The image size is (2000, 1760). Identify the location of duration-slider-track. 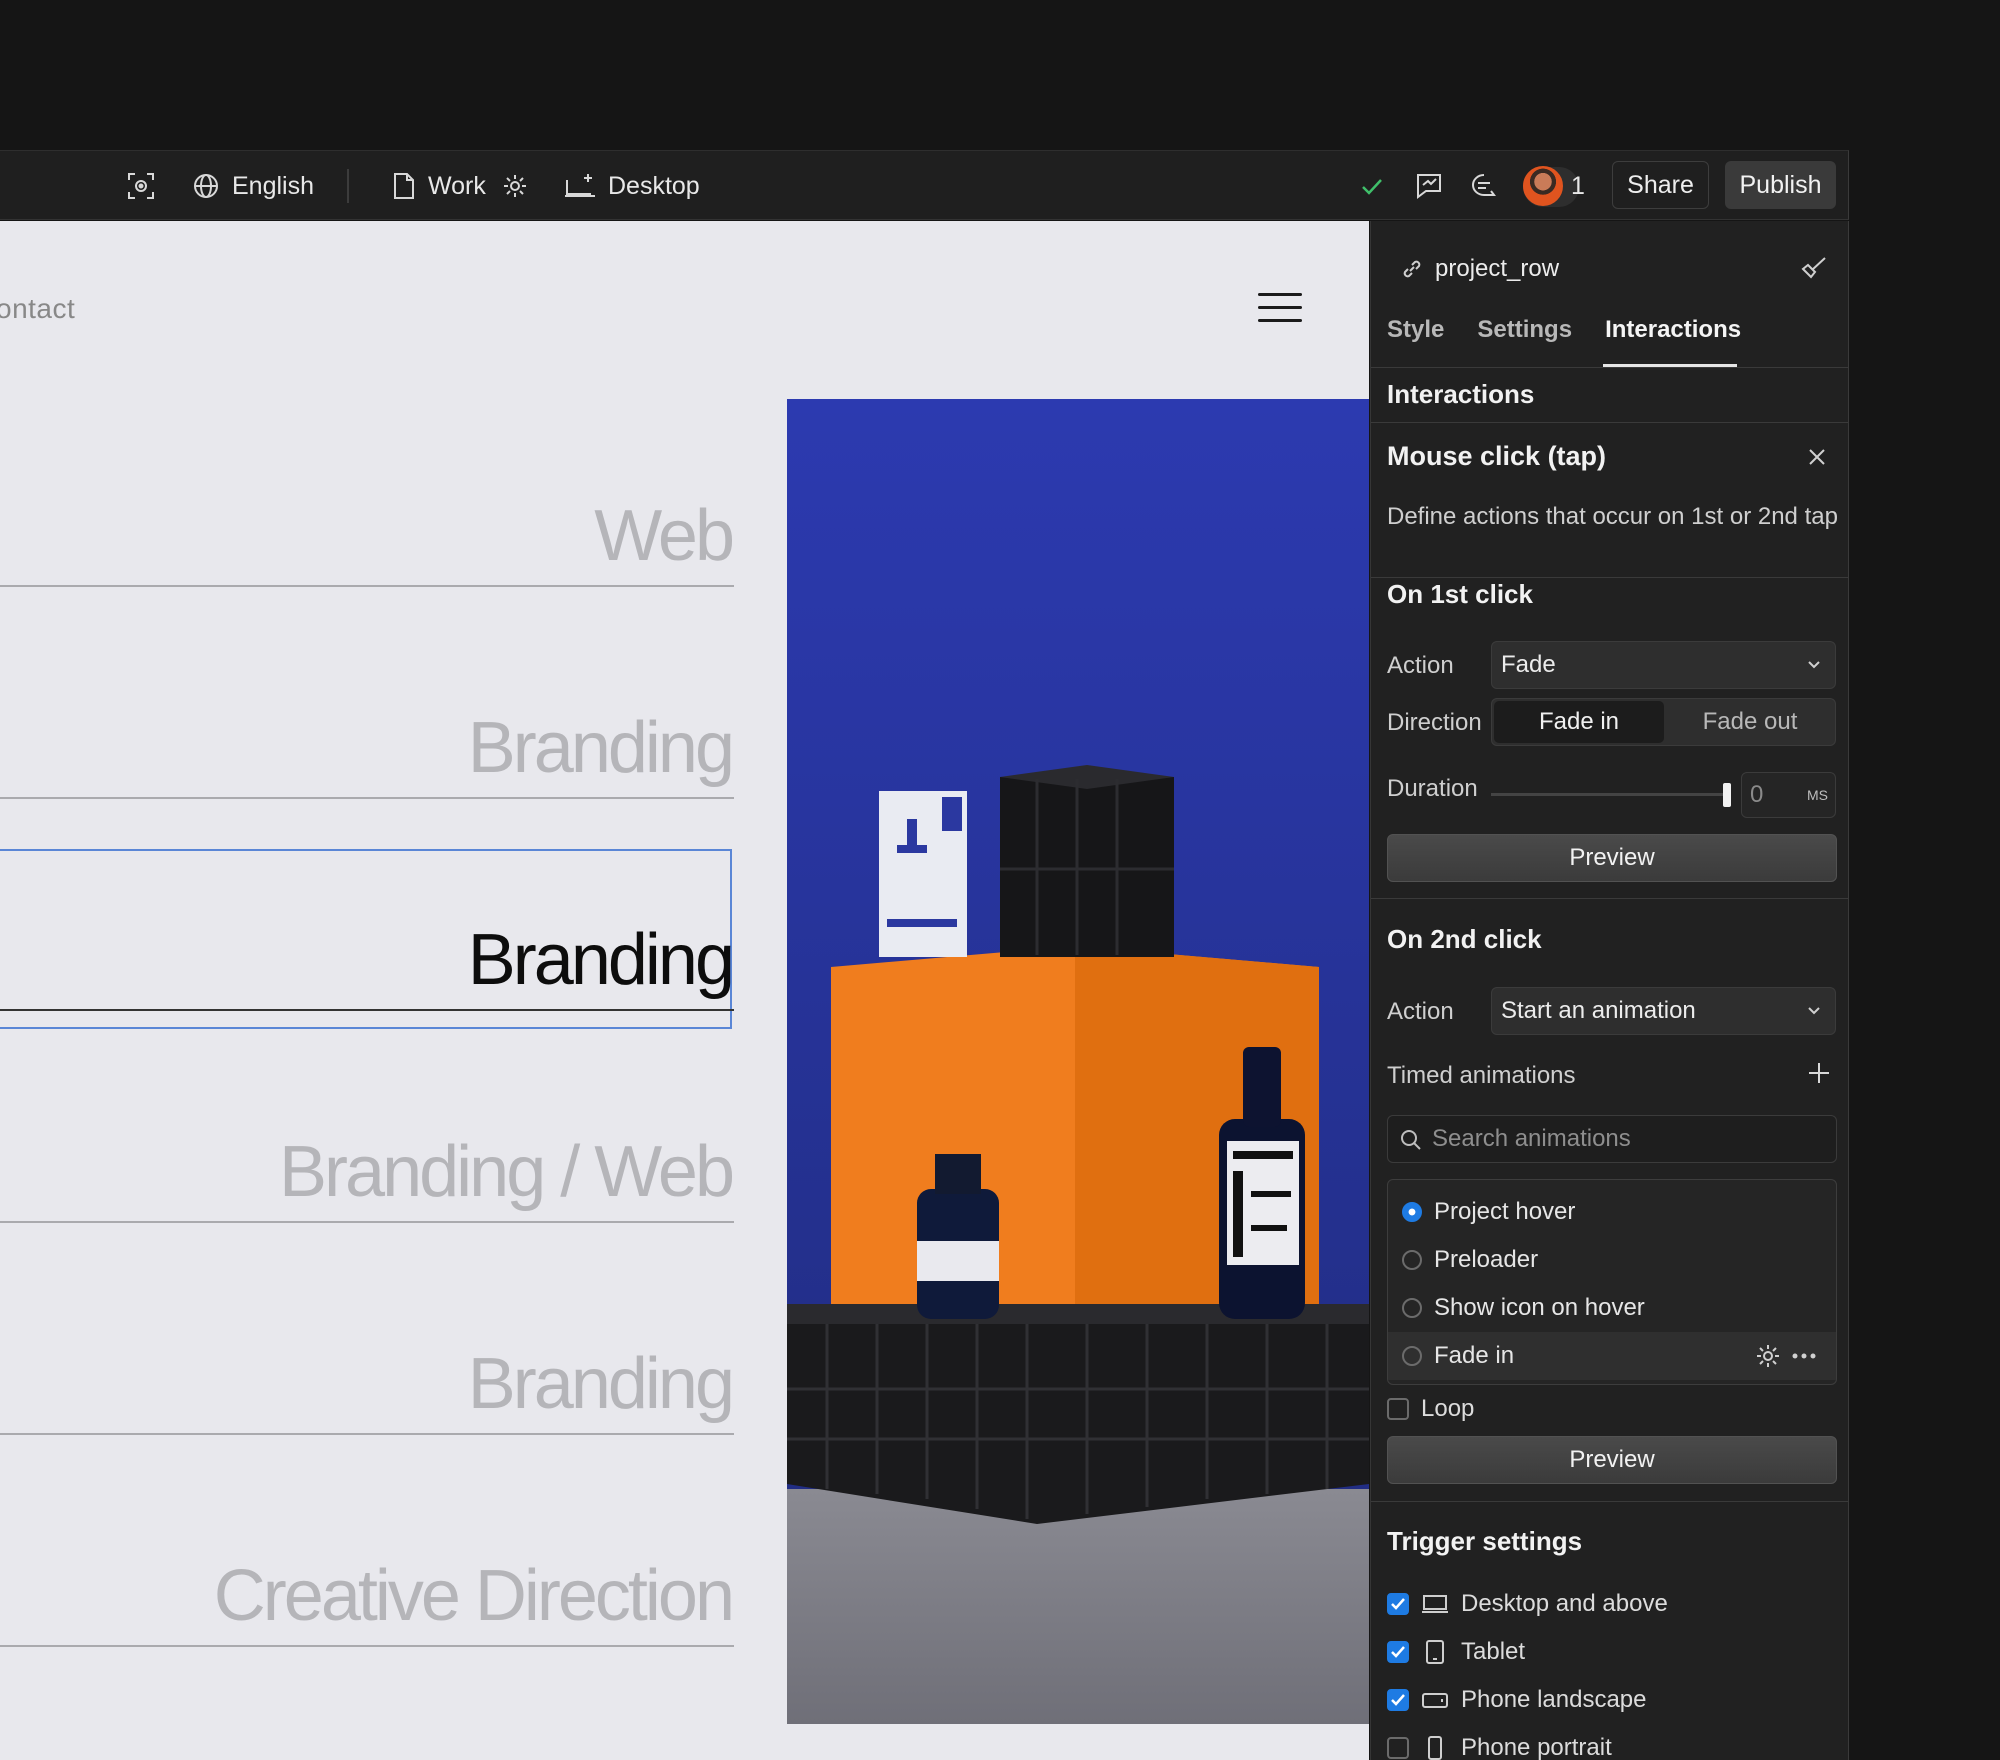
(1609, 794).